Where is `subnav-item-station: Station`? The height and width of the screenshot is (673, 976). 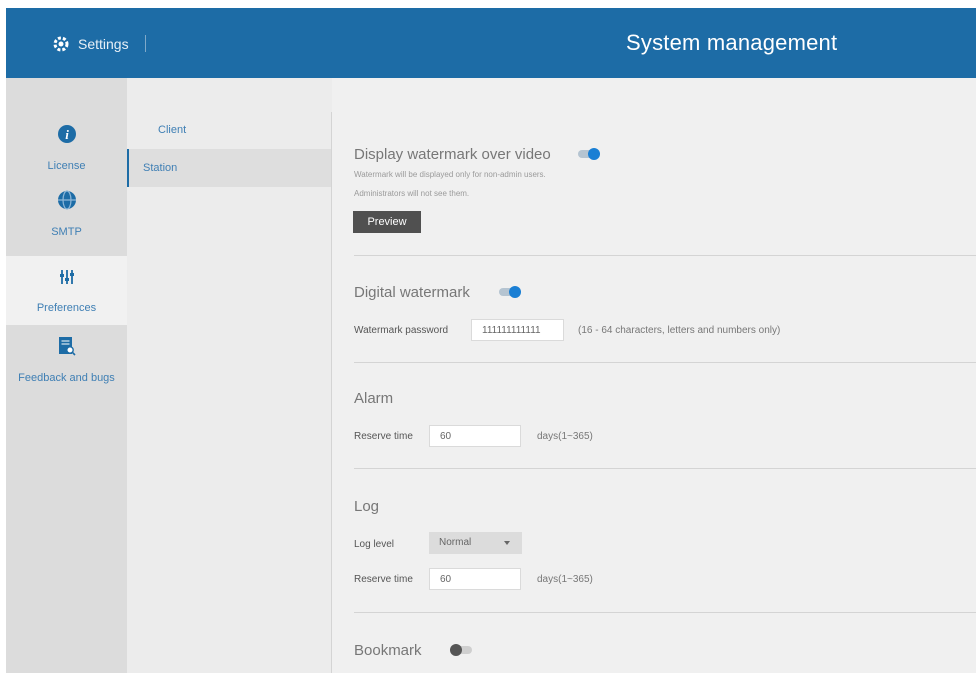
subnav-item-station: Station is located at coordinates (229, 168).